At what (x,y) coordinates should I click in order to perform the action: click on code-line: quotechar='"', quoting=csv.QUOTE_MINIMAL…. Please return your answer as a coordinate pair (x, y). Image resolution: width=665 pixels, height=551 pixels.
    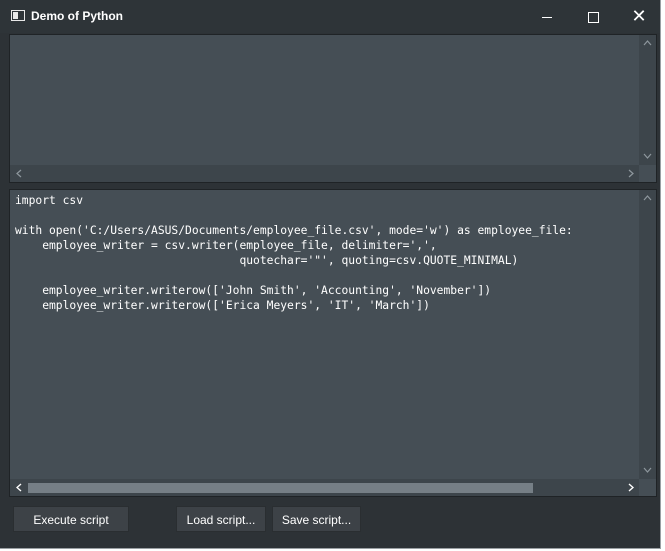
    Looking at the image, I should click on (267, 260).